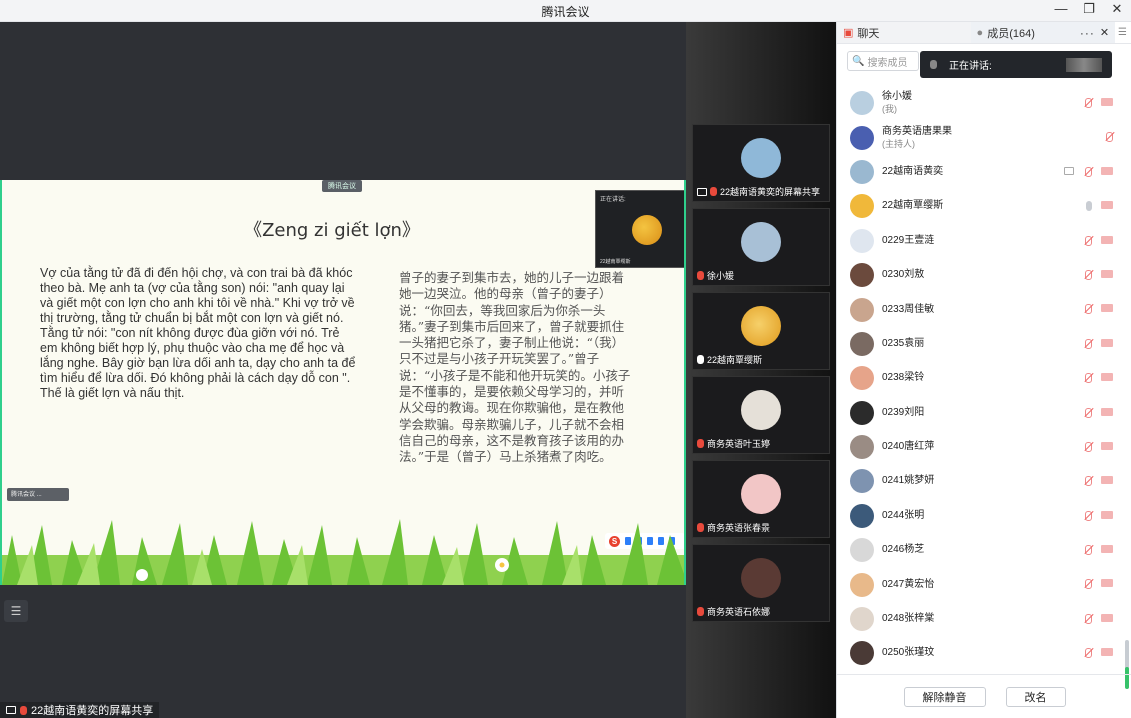 Image resolution: width=1131 pixels, height=718 pixels. Describe the element at coordinates (982, 447) in the screenshot. I see `member-row: 0240唐红萍` at that location.